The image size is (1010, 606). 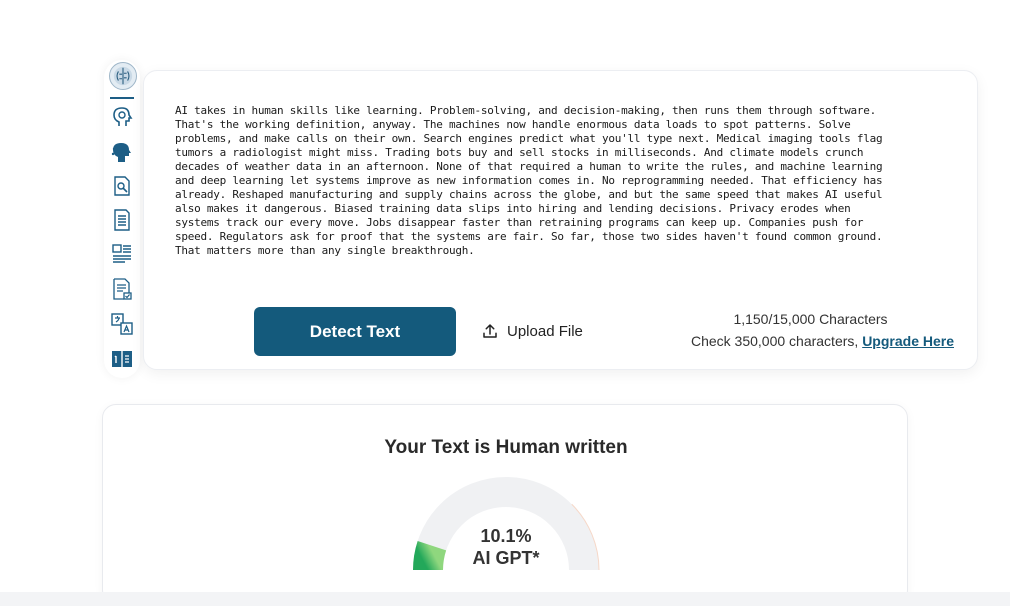 What do you see at coordinates (122, 324) in the screenshot?
I see `translate-icon` at bounding box center [122, 324].